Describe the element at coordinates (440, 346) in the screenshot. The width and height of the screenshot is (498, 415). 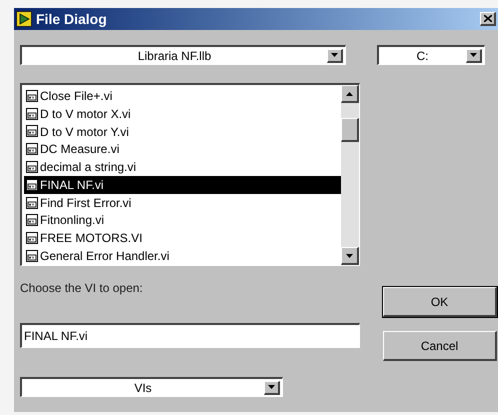
I see `cancel-button: Cancel` at that location.